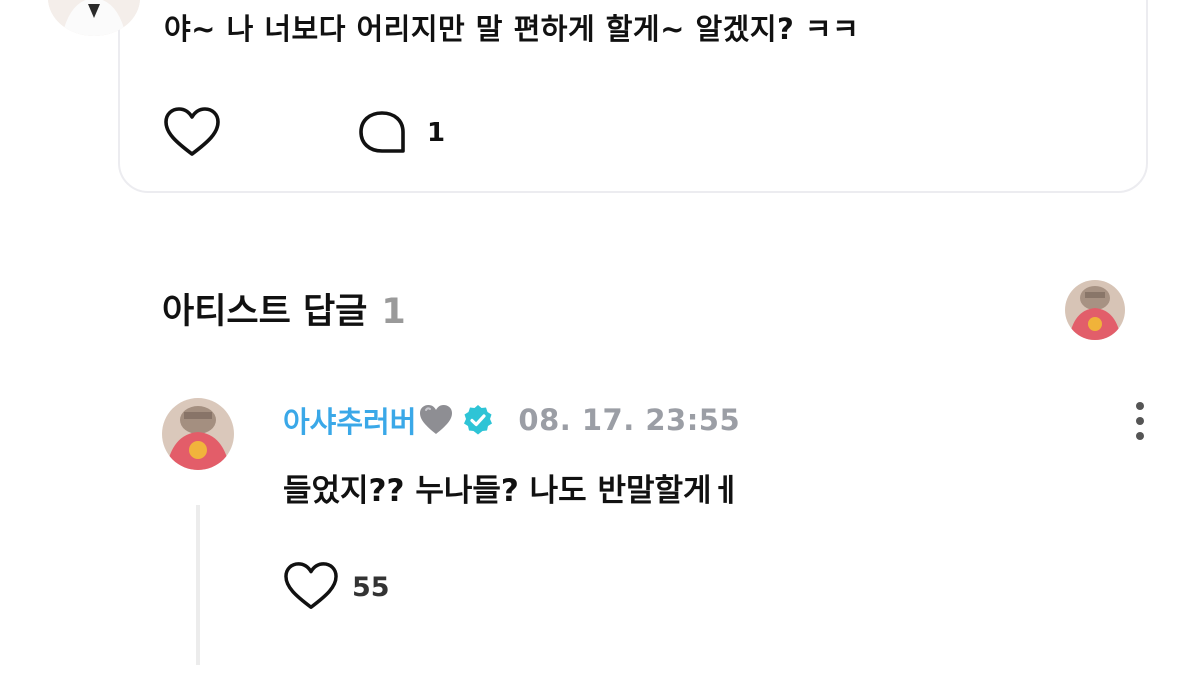  What do you see at coordinates (436, 133) in the screenshot?
I see `post-comment-count: 1` at bounding box center [436, 133].